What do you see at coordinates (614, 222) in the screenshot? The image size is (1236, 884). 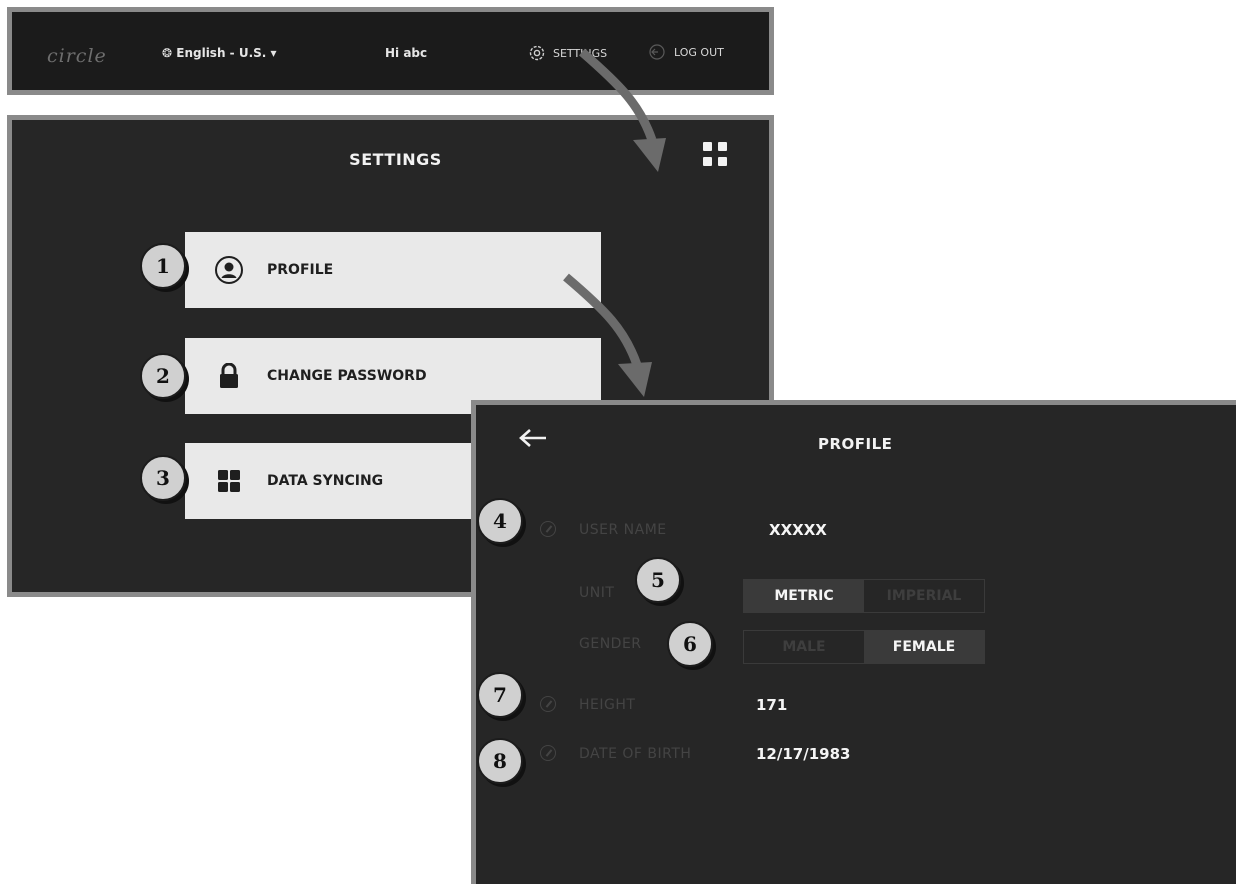 I see `annotation-arrows` at bounding box center [614, 222].